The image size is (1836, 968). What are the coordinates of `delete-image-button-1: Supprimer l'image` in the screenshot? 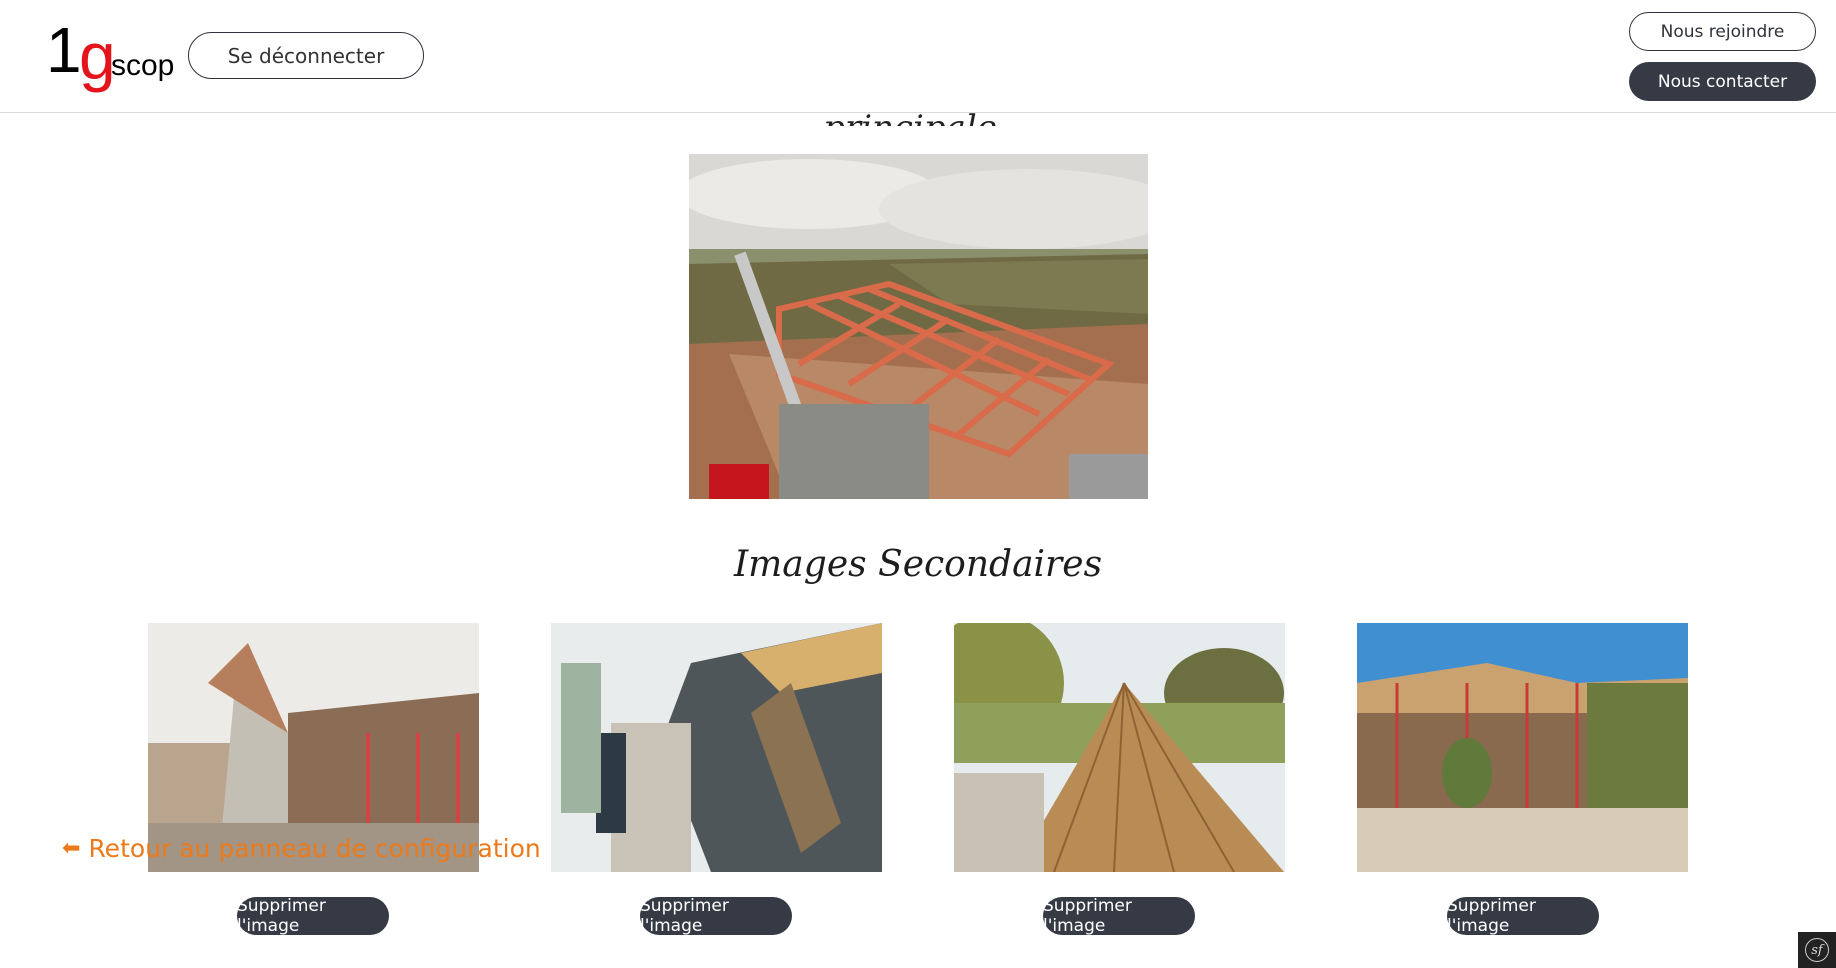 It's located at (313, 916).